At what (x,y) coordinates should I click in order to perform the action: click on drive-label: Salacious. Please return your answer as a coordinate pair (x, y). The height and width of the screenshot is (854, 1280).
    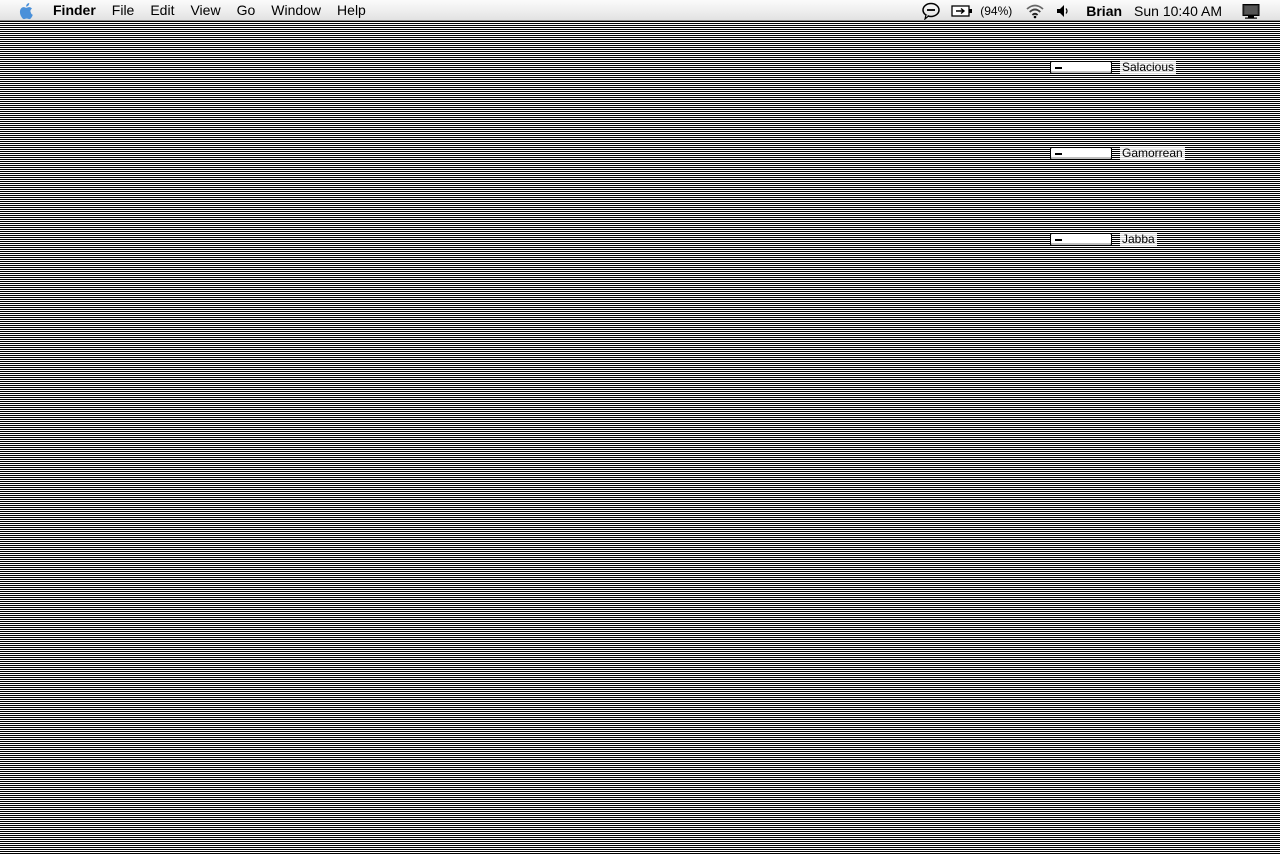
    Looking at the image, I should click on (1148, 67).